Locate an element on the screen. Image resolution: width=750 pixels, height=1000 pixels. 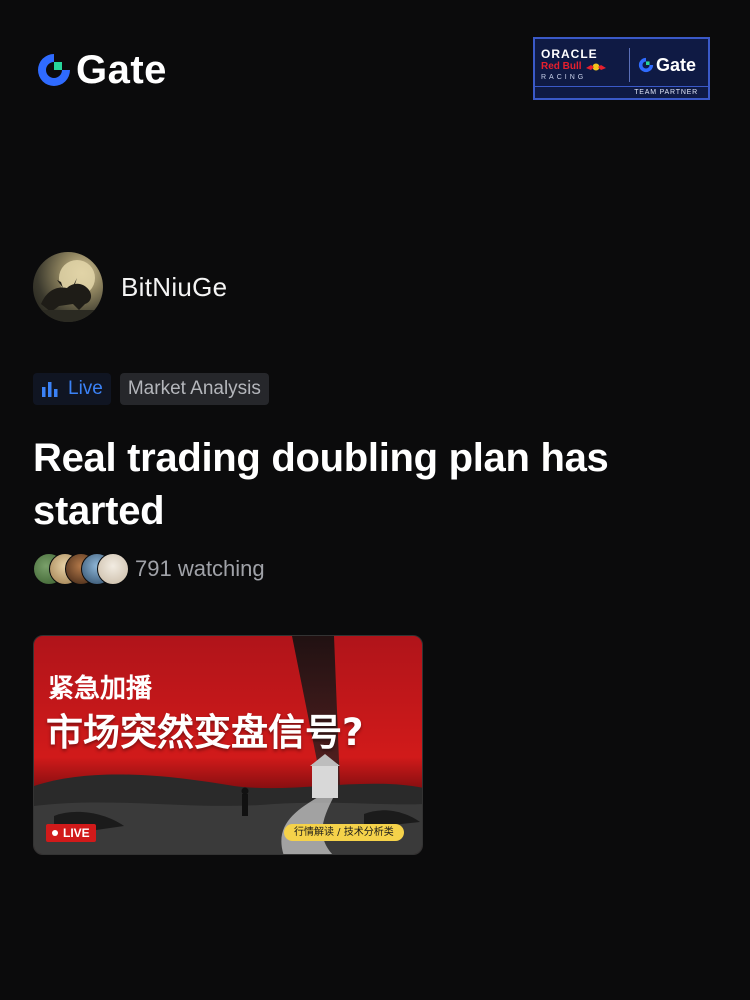
thumbnail-subtitle: 紧急加播 is located at coordinates (100, 689).